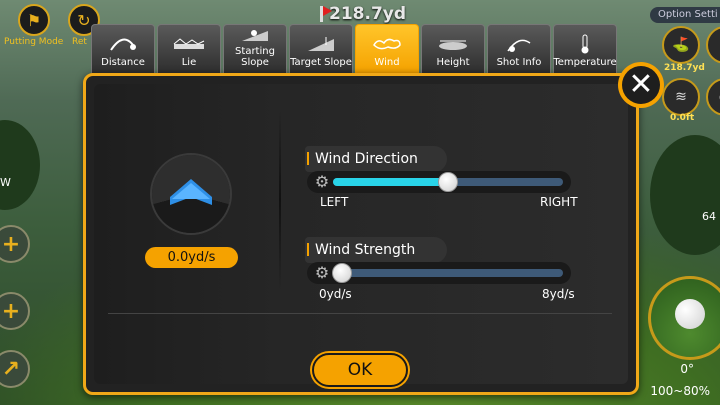  What do you see at coordinates (255, 34) in the screenshot?
I see `starting-slope-icon` at bounding box center [255, 34].